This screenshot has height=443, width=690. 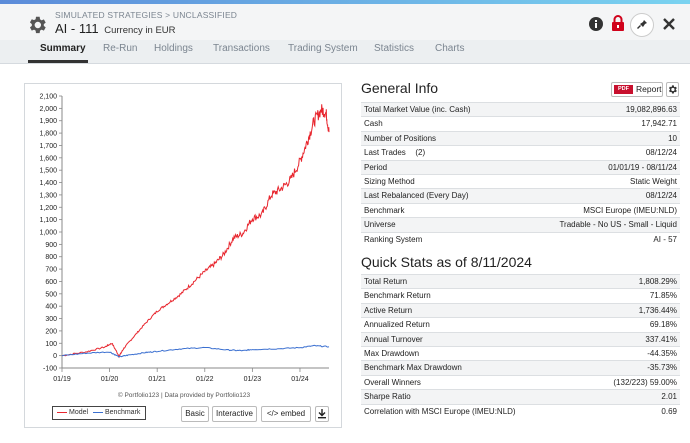 What do you see at coordinates (520, 238) in the screenshot?
I see `general-info-row: Ranking System AI - 57` at bounding box center [520, 238].